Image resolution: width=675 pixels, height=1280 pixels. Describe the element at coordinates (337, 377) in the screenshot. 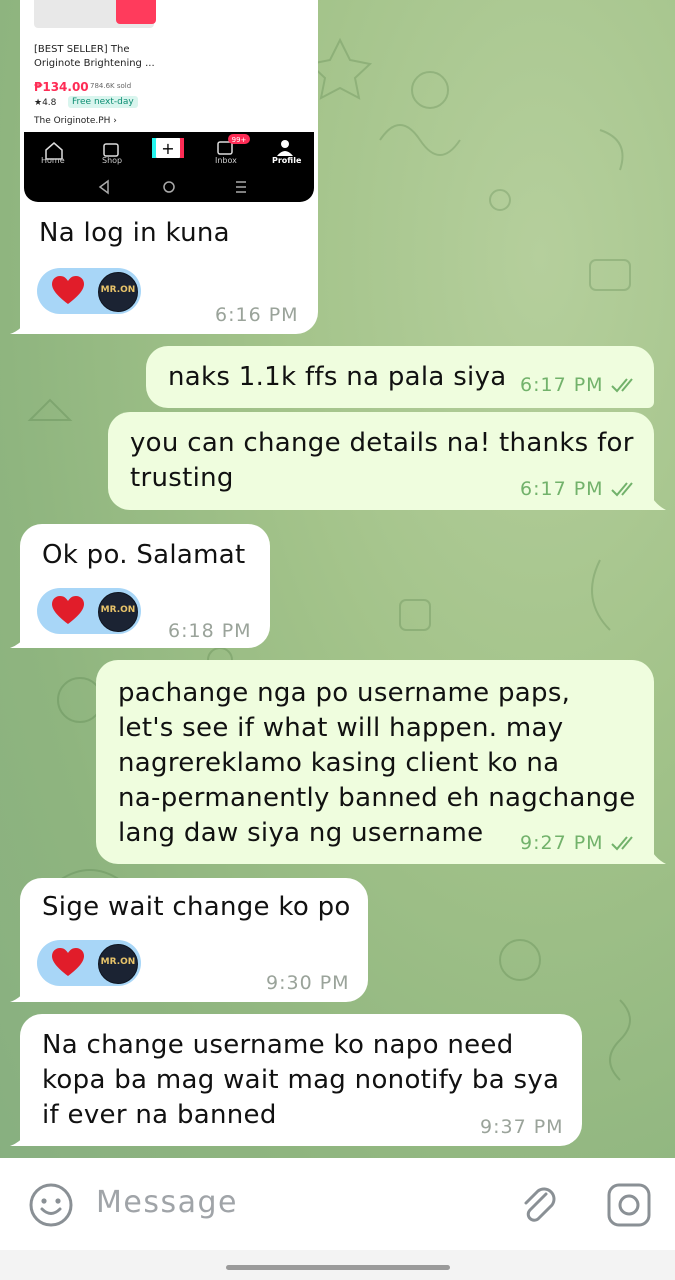

I see `message-text: naks 1.1k ffs na pala siya` at that location.